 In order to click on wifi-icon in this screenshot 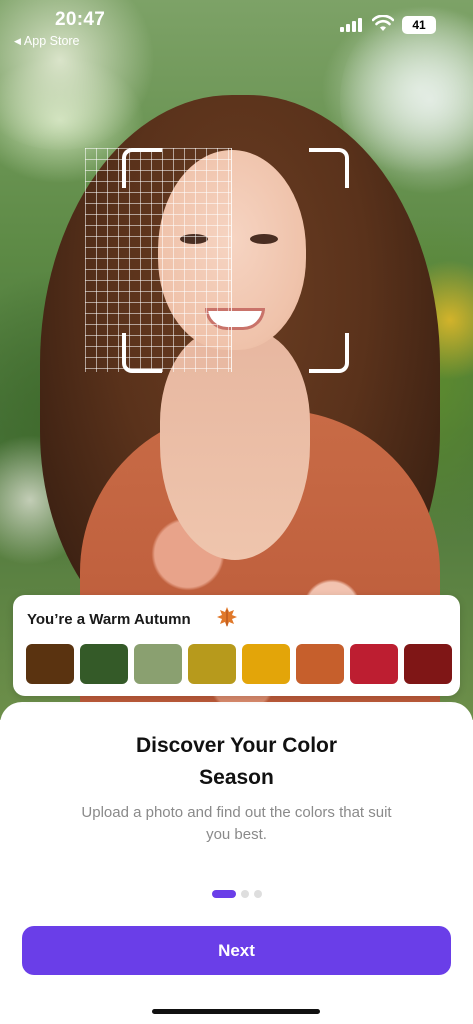, I will do `click(383, 23)`.